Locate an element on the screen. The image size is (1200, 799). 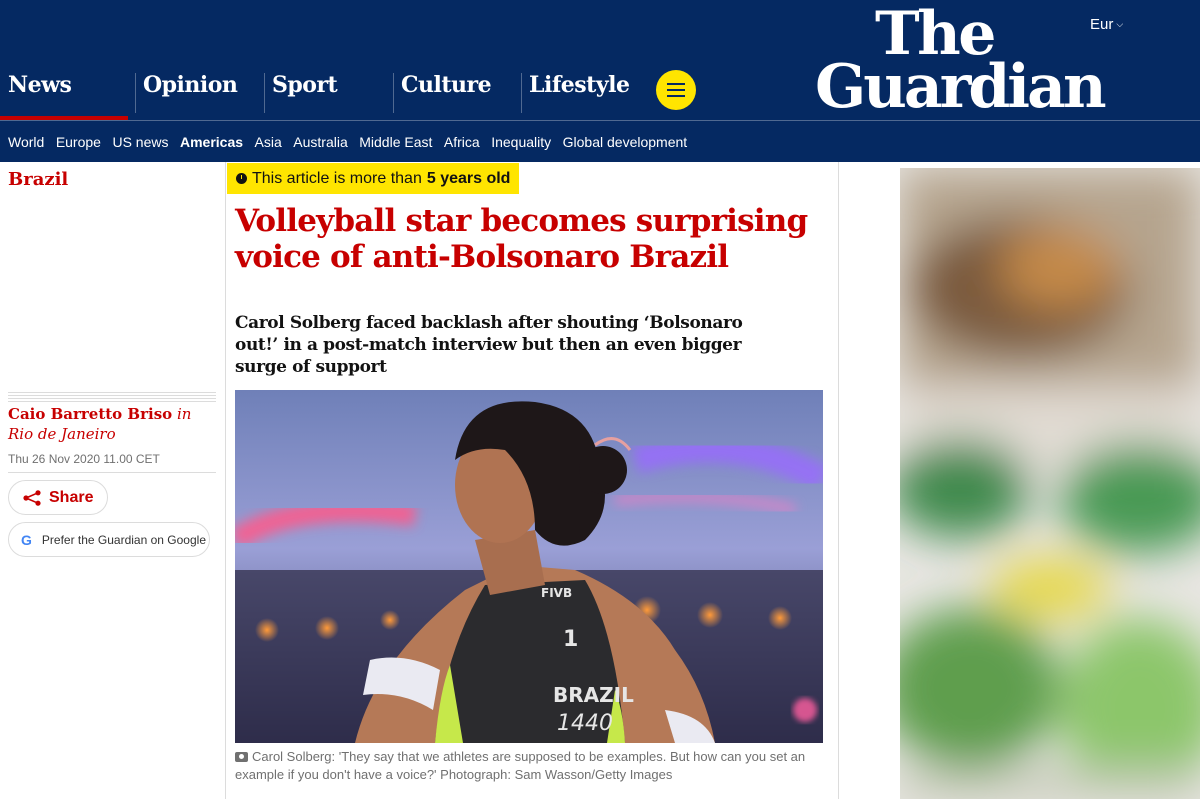
share-button: Share is located at coordinates (58, 497).